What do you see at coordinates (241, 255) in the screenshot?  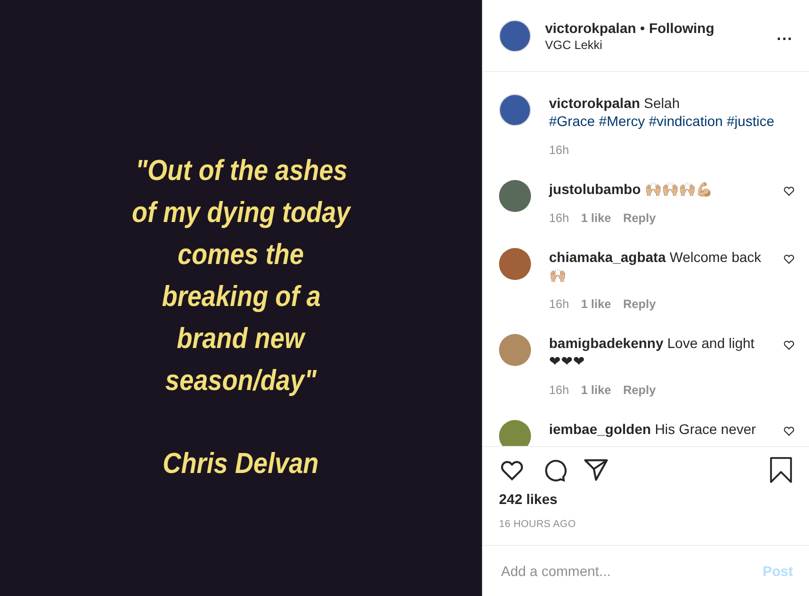 I see `quote-line: comes the` at bounding box center [241, 255].